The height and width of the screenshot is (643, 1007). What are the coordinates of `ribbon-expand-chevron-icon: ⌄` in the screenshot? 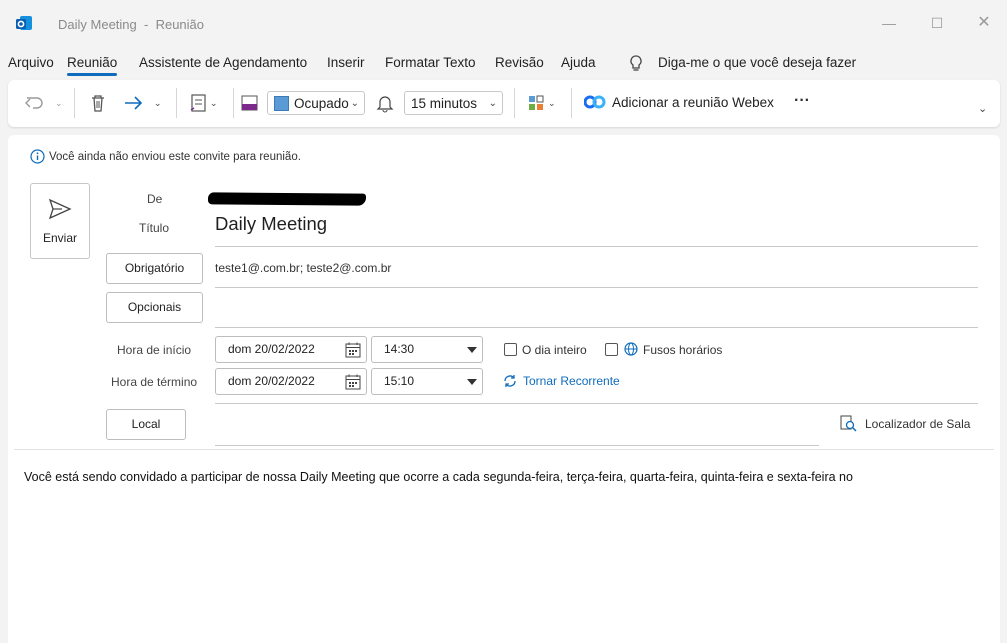 It's located at (985, 114).